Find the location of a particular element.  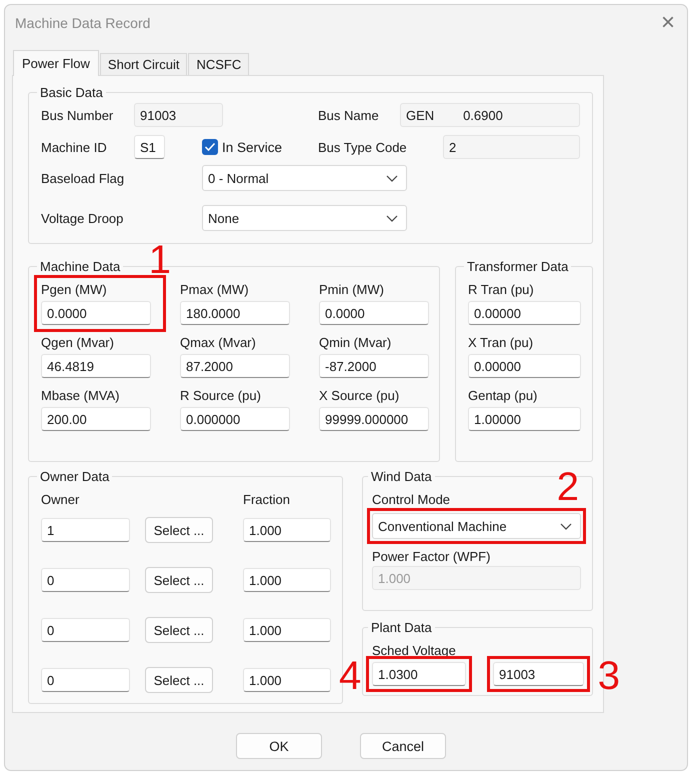

callout-number: 4 is located at coordinates (350, 676).